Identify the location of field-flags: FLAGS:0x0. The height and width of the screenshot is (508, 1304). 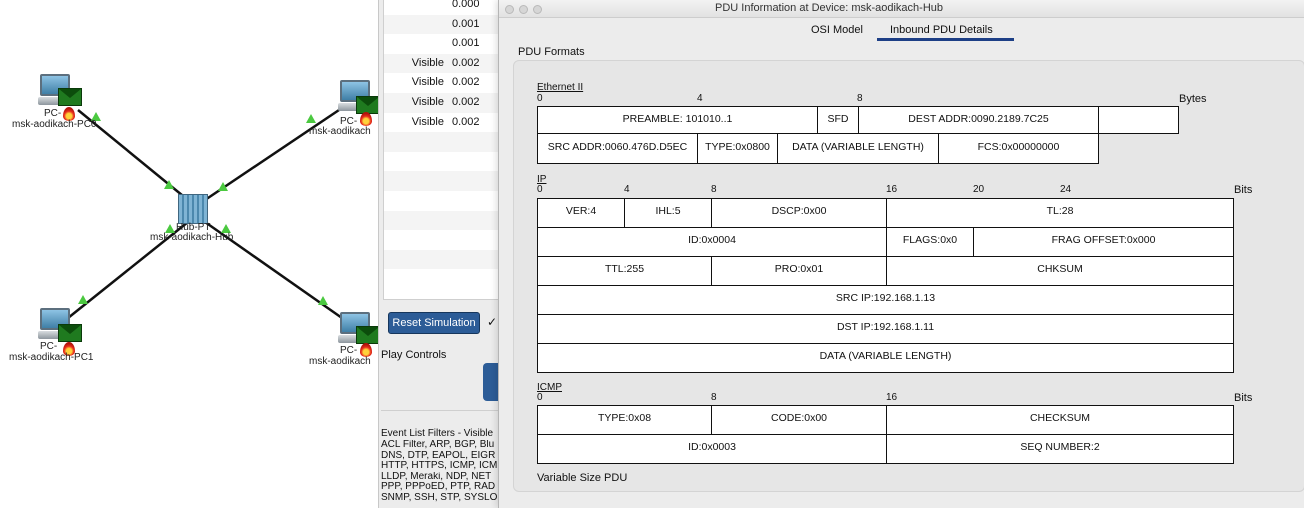
(930, 242).